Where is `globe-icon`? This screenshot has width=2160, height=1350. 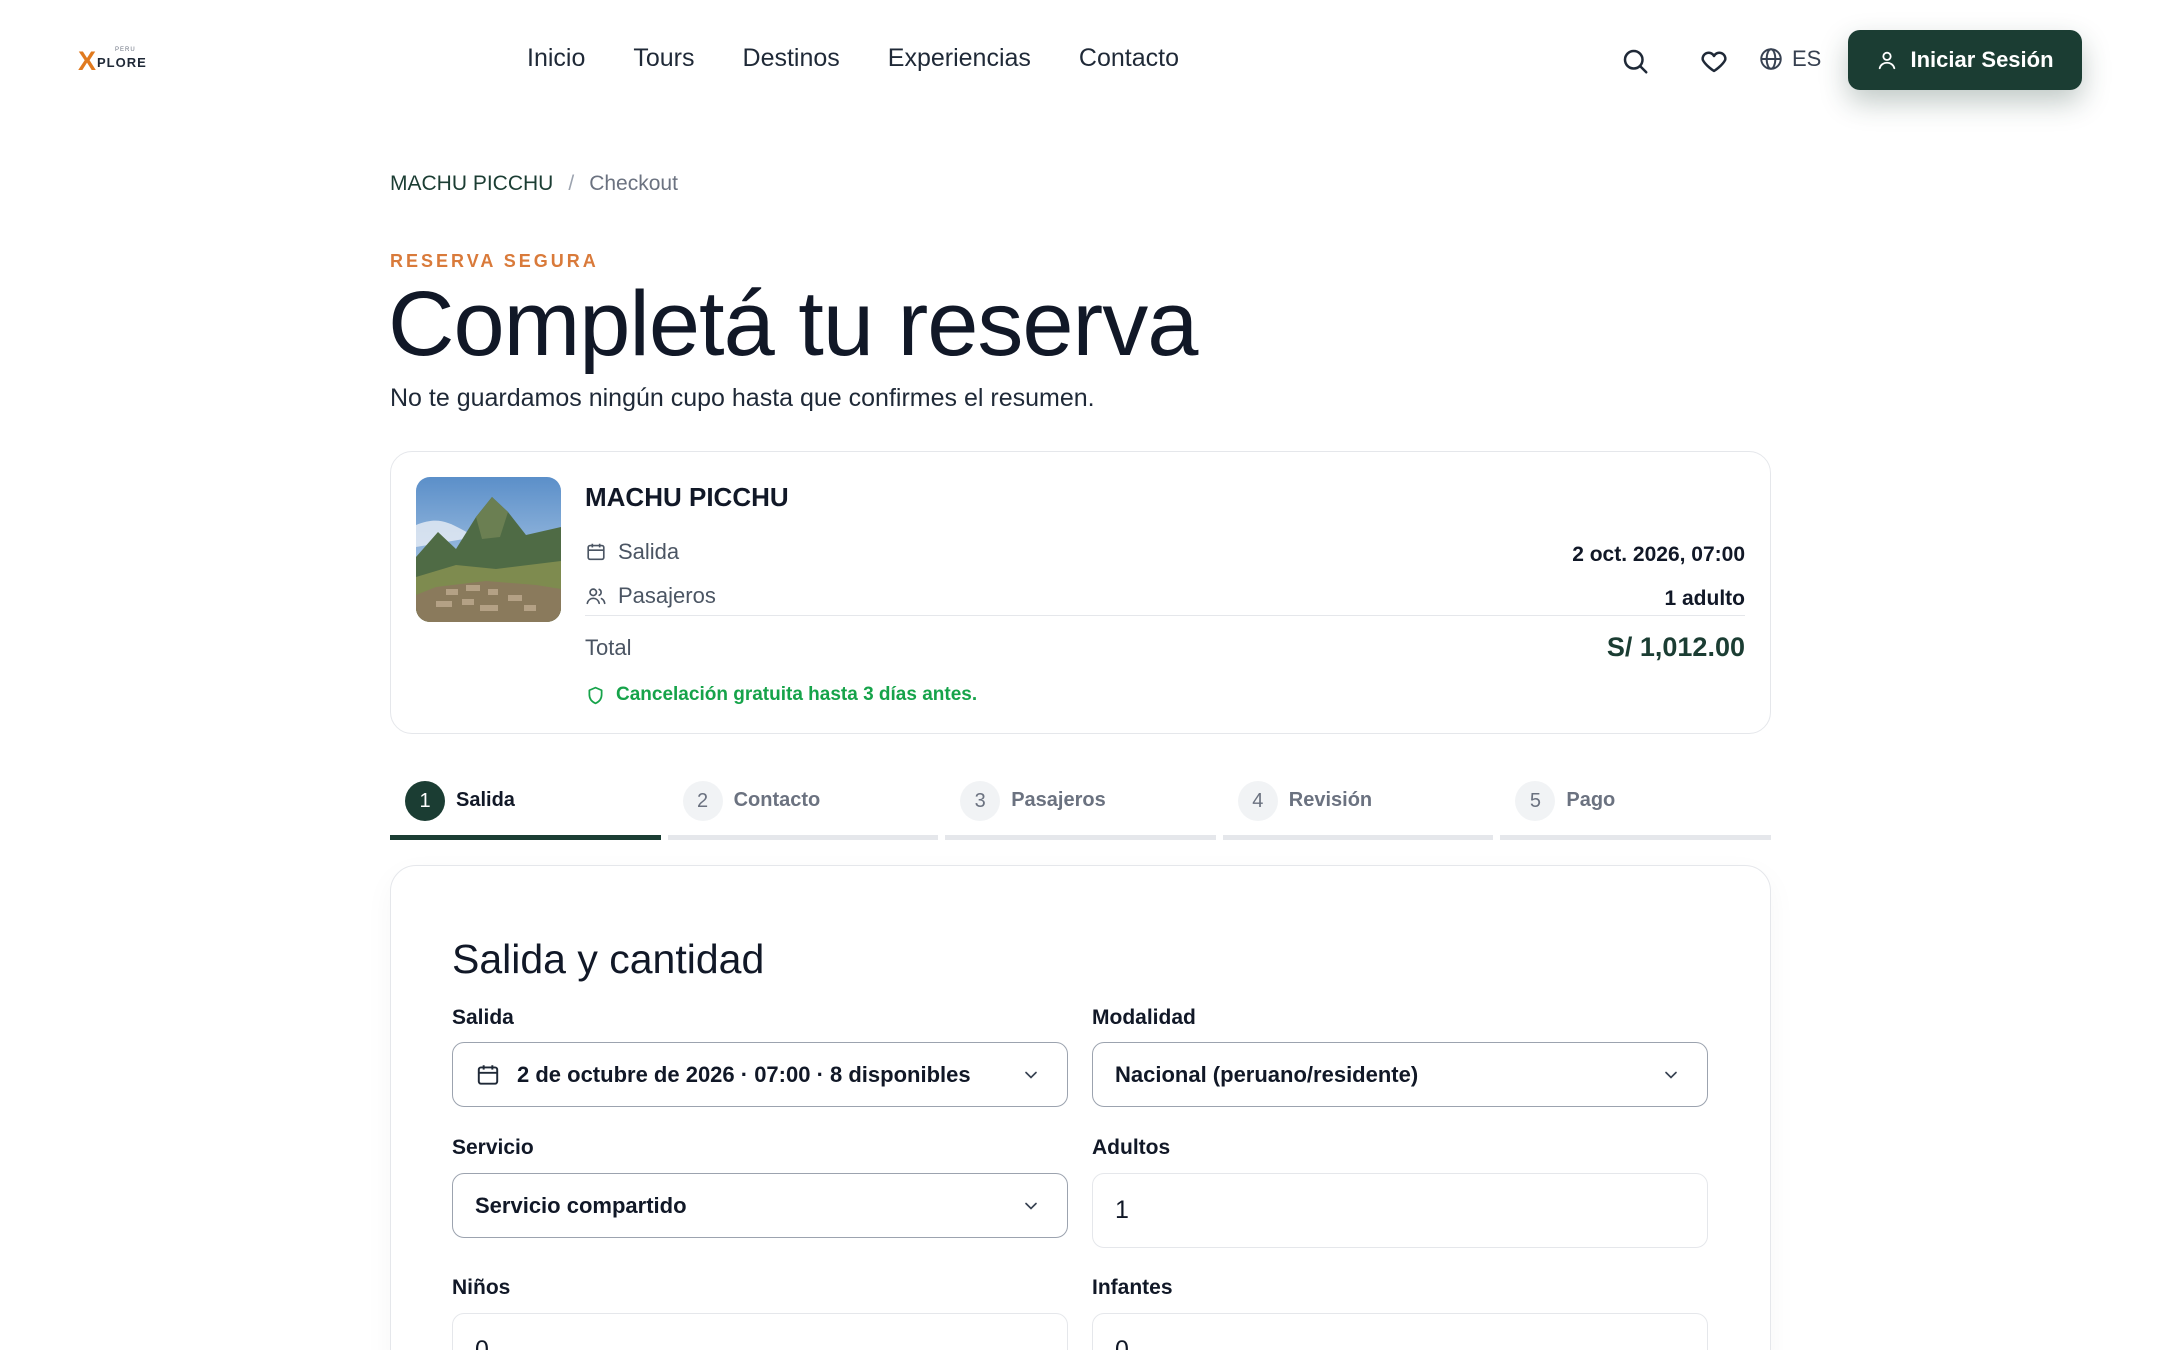
globe-icon is located at coordinates (1771, 59).